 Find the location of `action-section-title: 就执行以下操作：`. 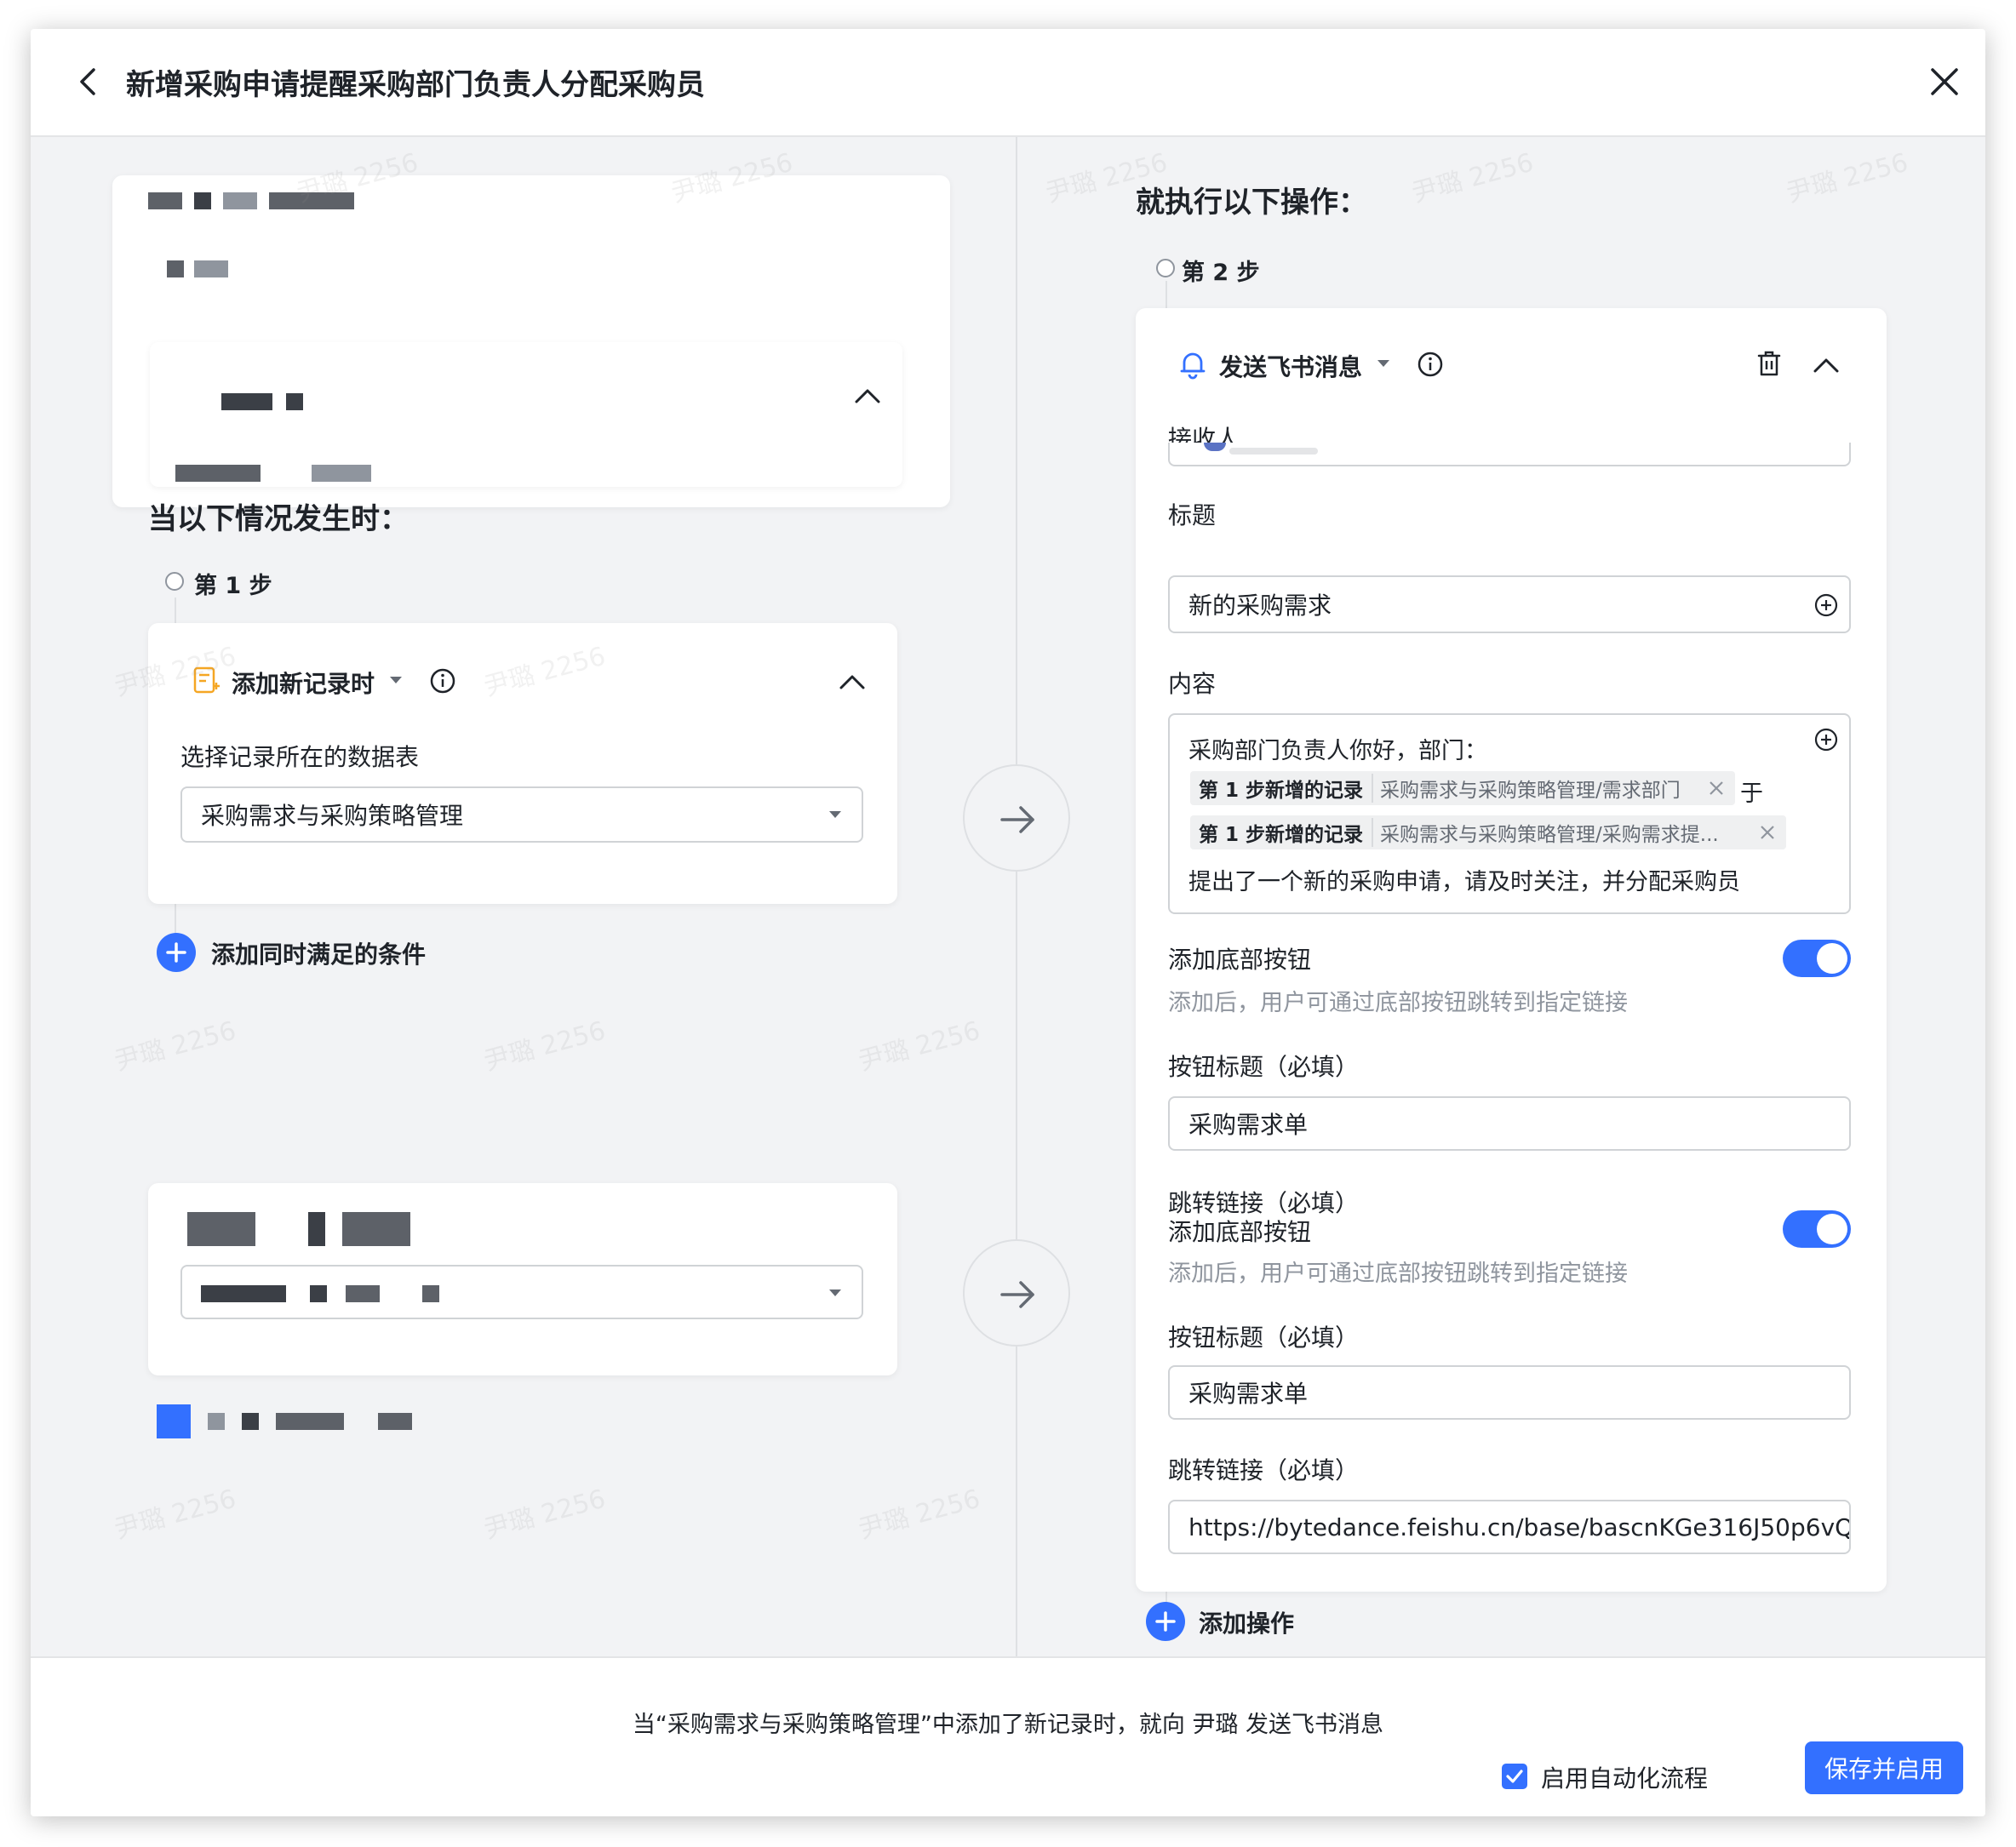

action-section-title: 就执行以下操作： is located at coordinates (1251, 203).